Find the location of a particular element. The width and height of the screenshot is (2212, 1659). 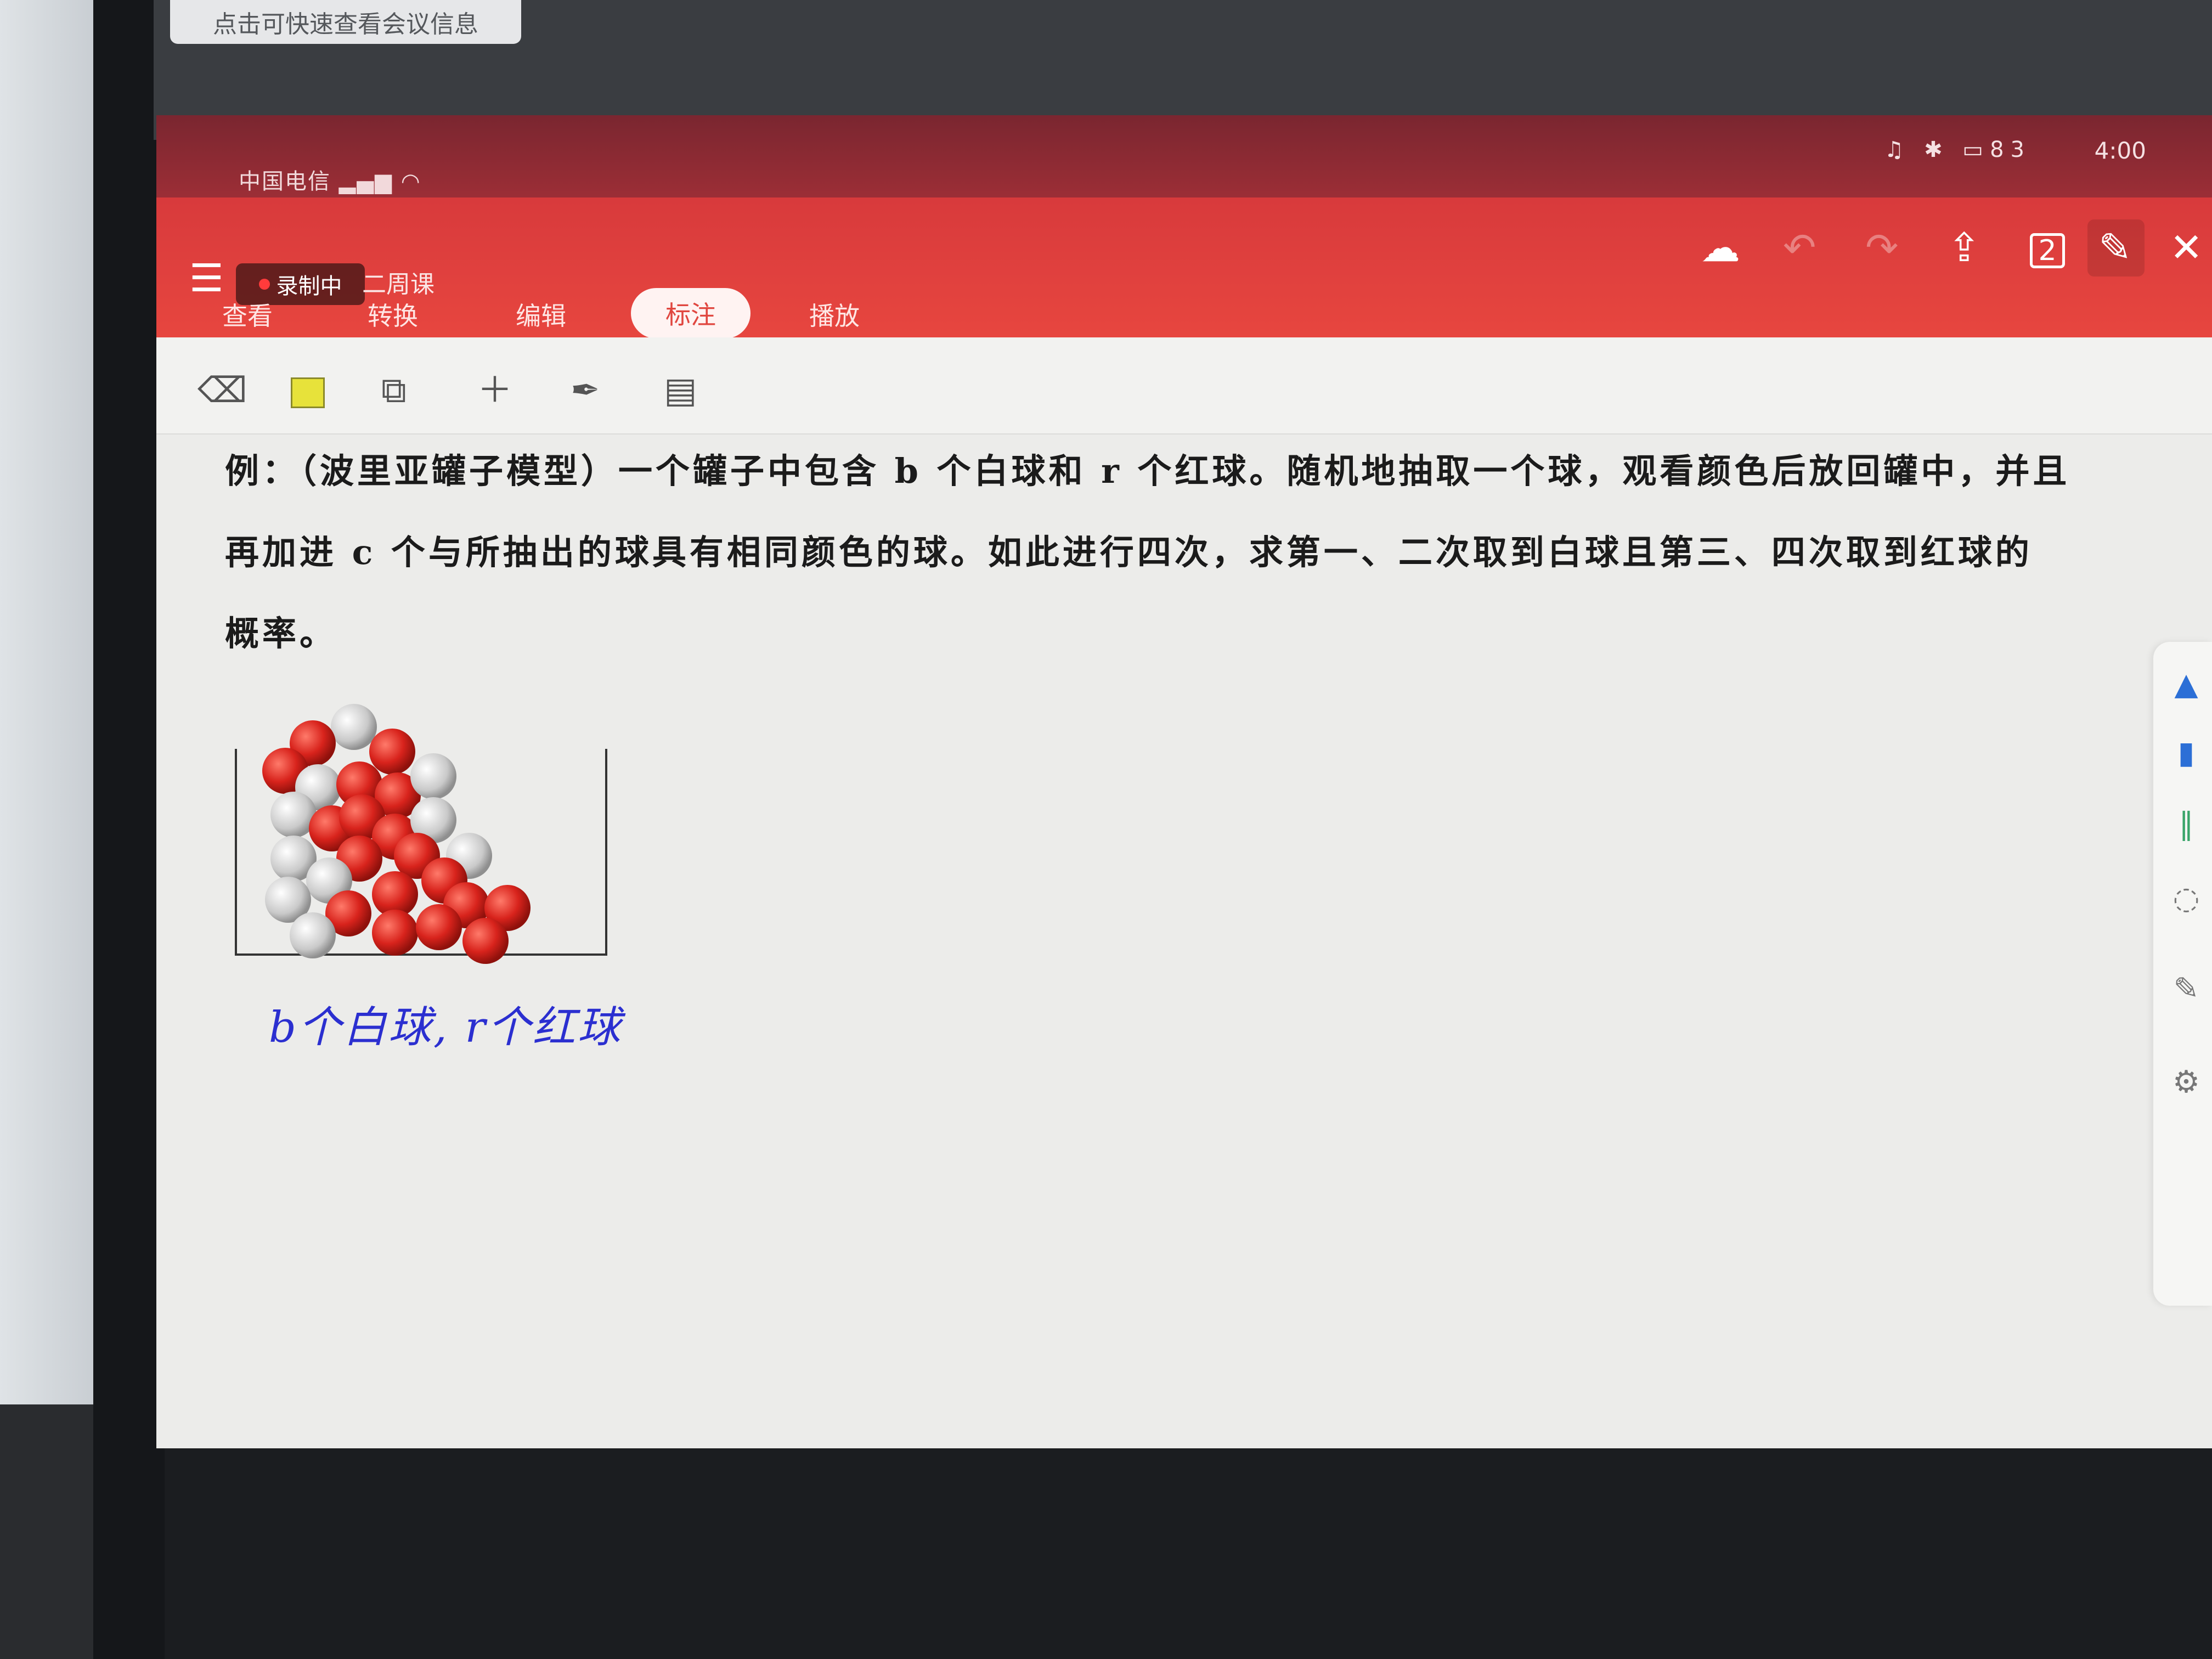

page-count-icon: 2 is located at coordinates (2047, 250).